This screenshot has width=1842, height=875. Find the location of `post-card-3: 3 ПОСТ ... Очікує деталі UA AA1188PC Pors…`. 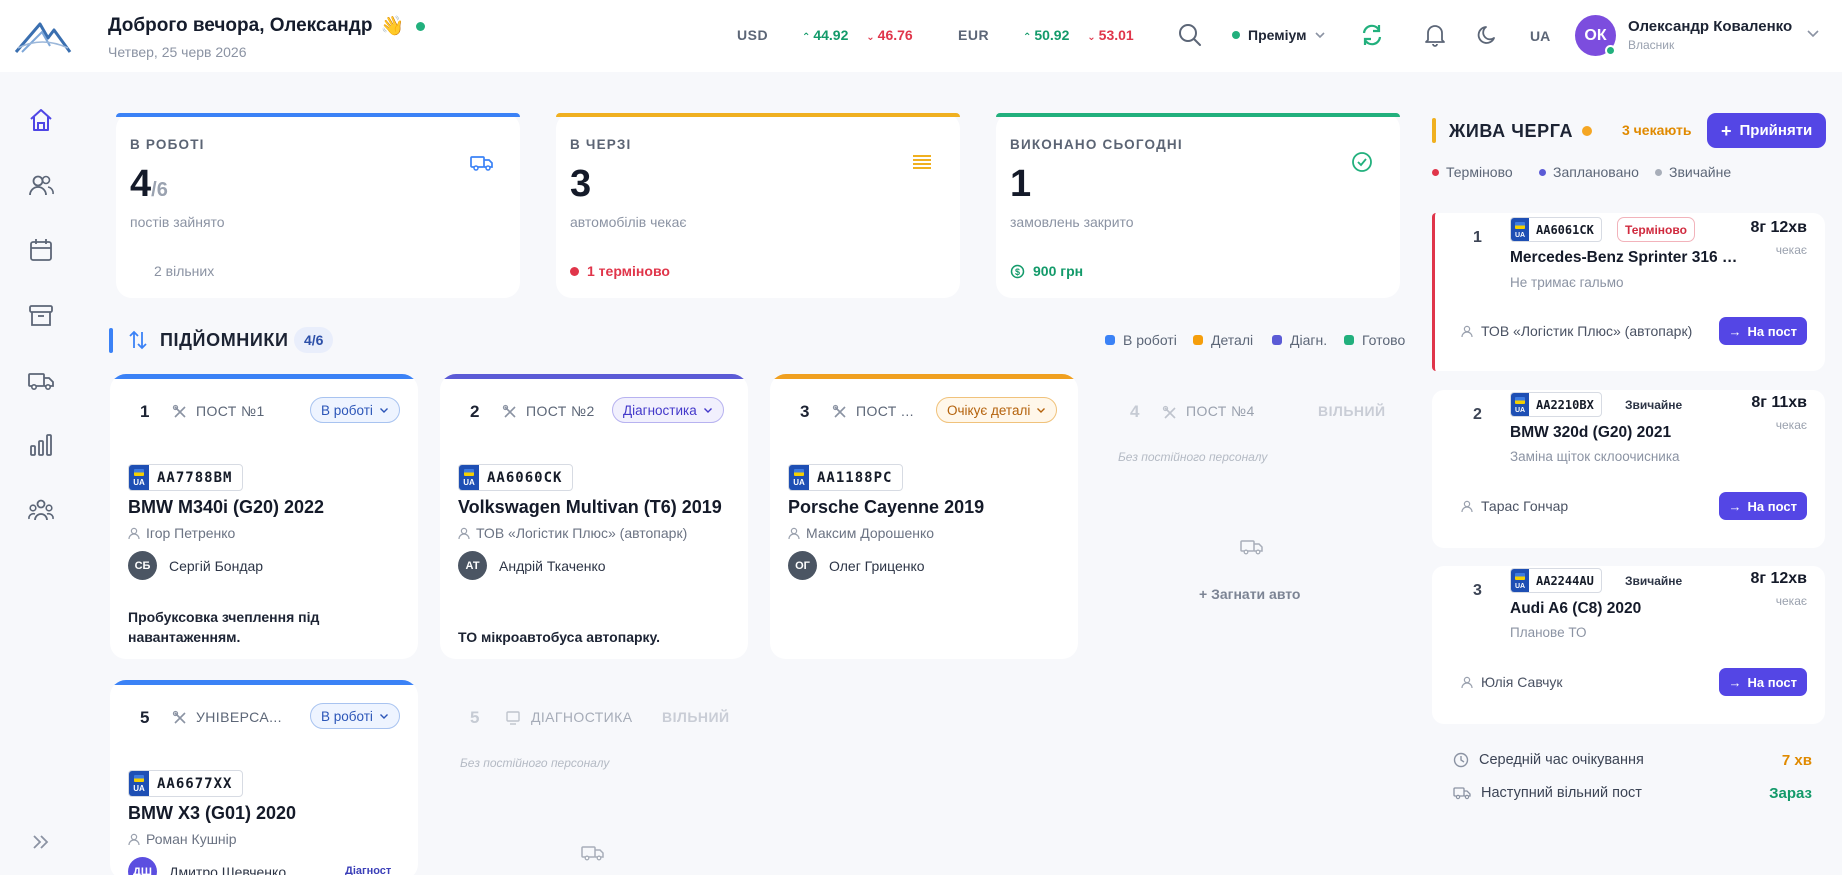

post-card-3: 3 ПОСТ ... Очікує деталі UA AA1188PC Pors… is located at coordinates (924, 516).